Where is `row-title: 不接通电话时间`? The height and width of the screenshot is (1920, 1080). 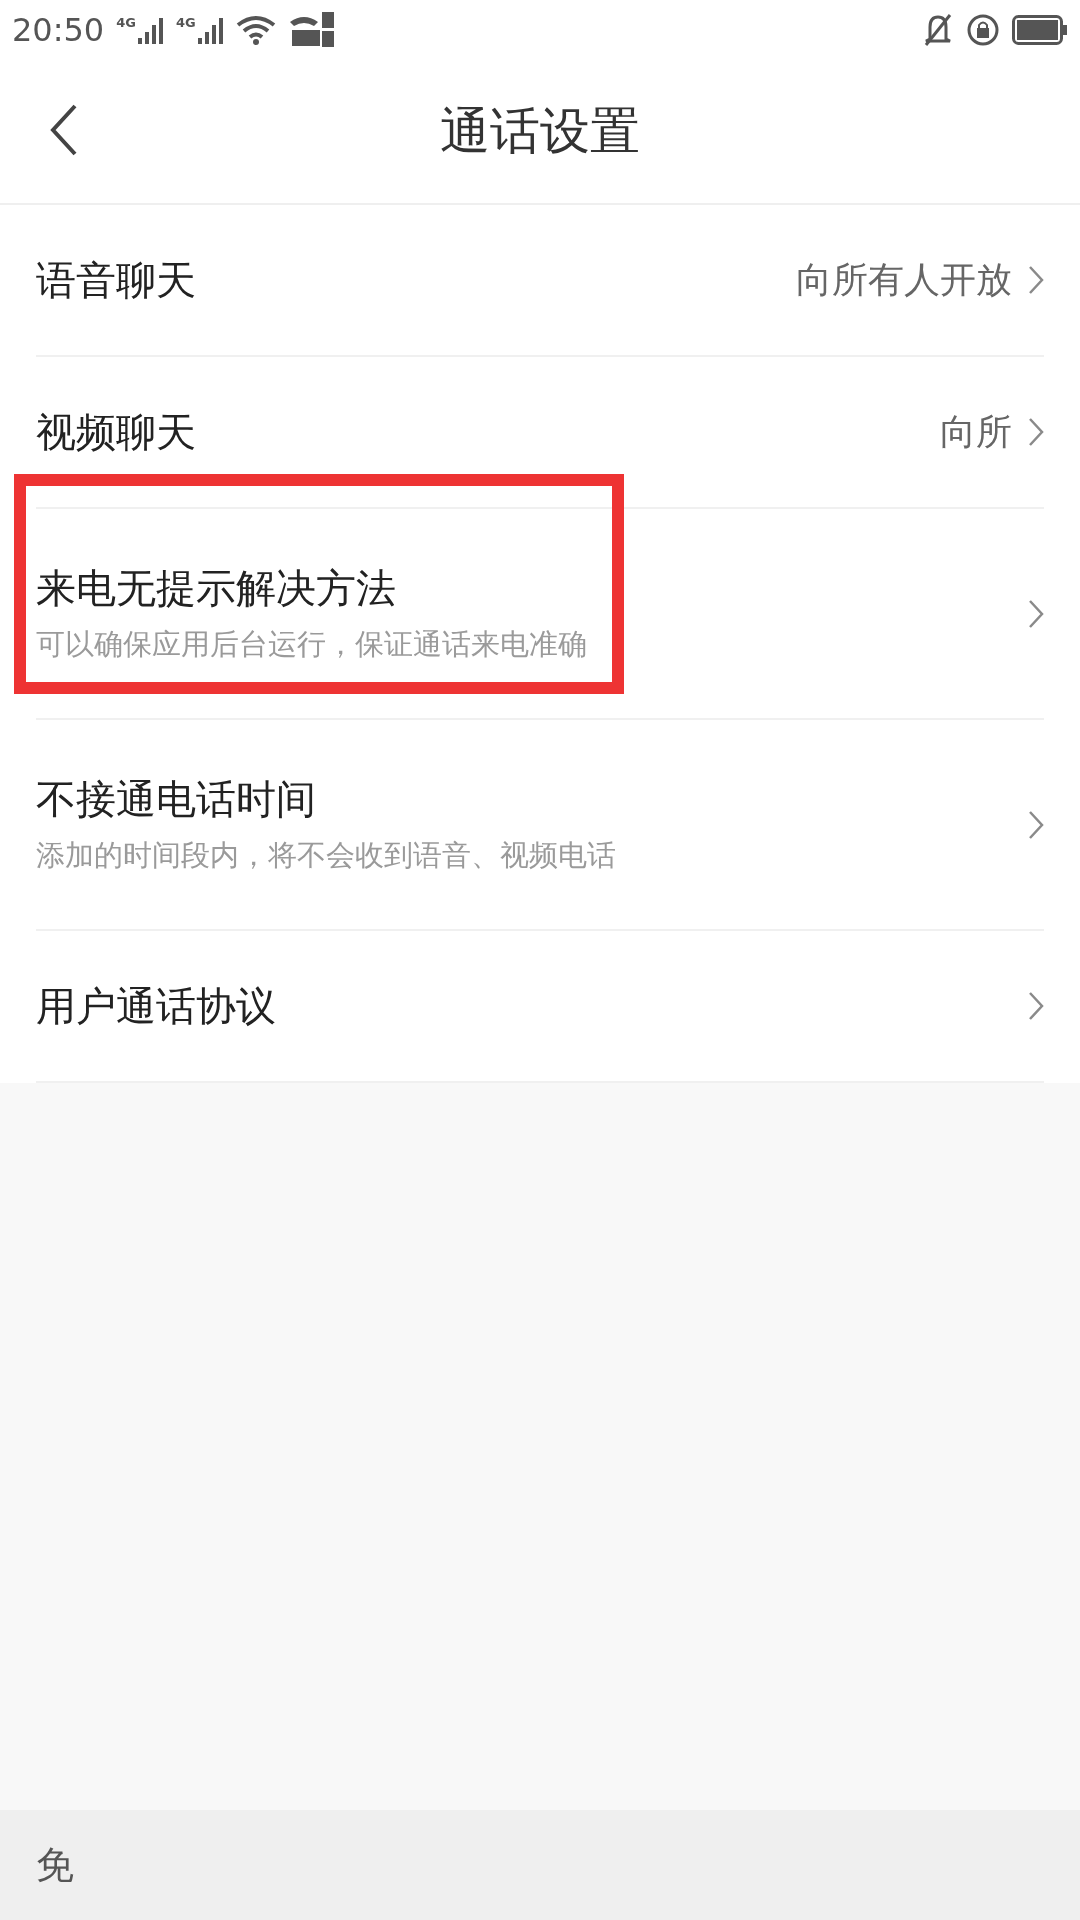
row-title: 不接通电话时间 is located at coordinates (176, 799).